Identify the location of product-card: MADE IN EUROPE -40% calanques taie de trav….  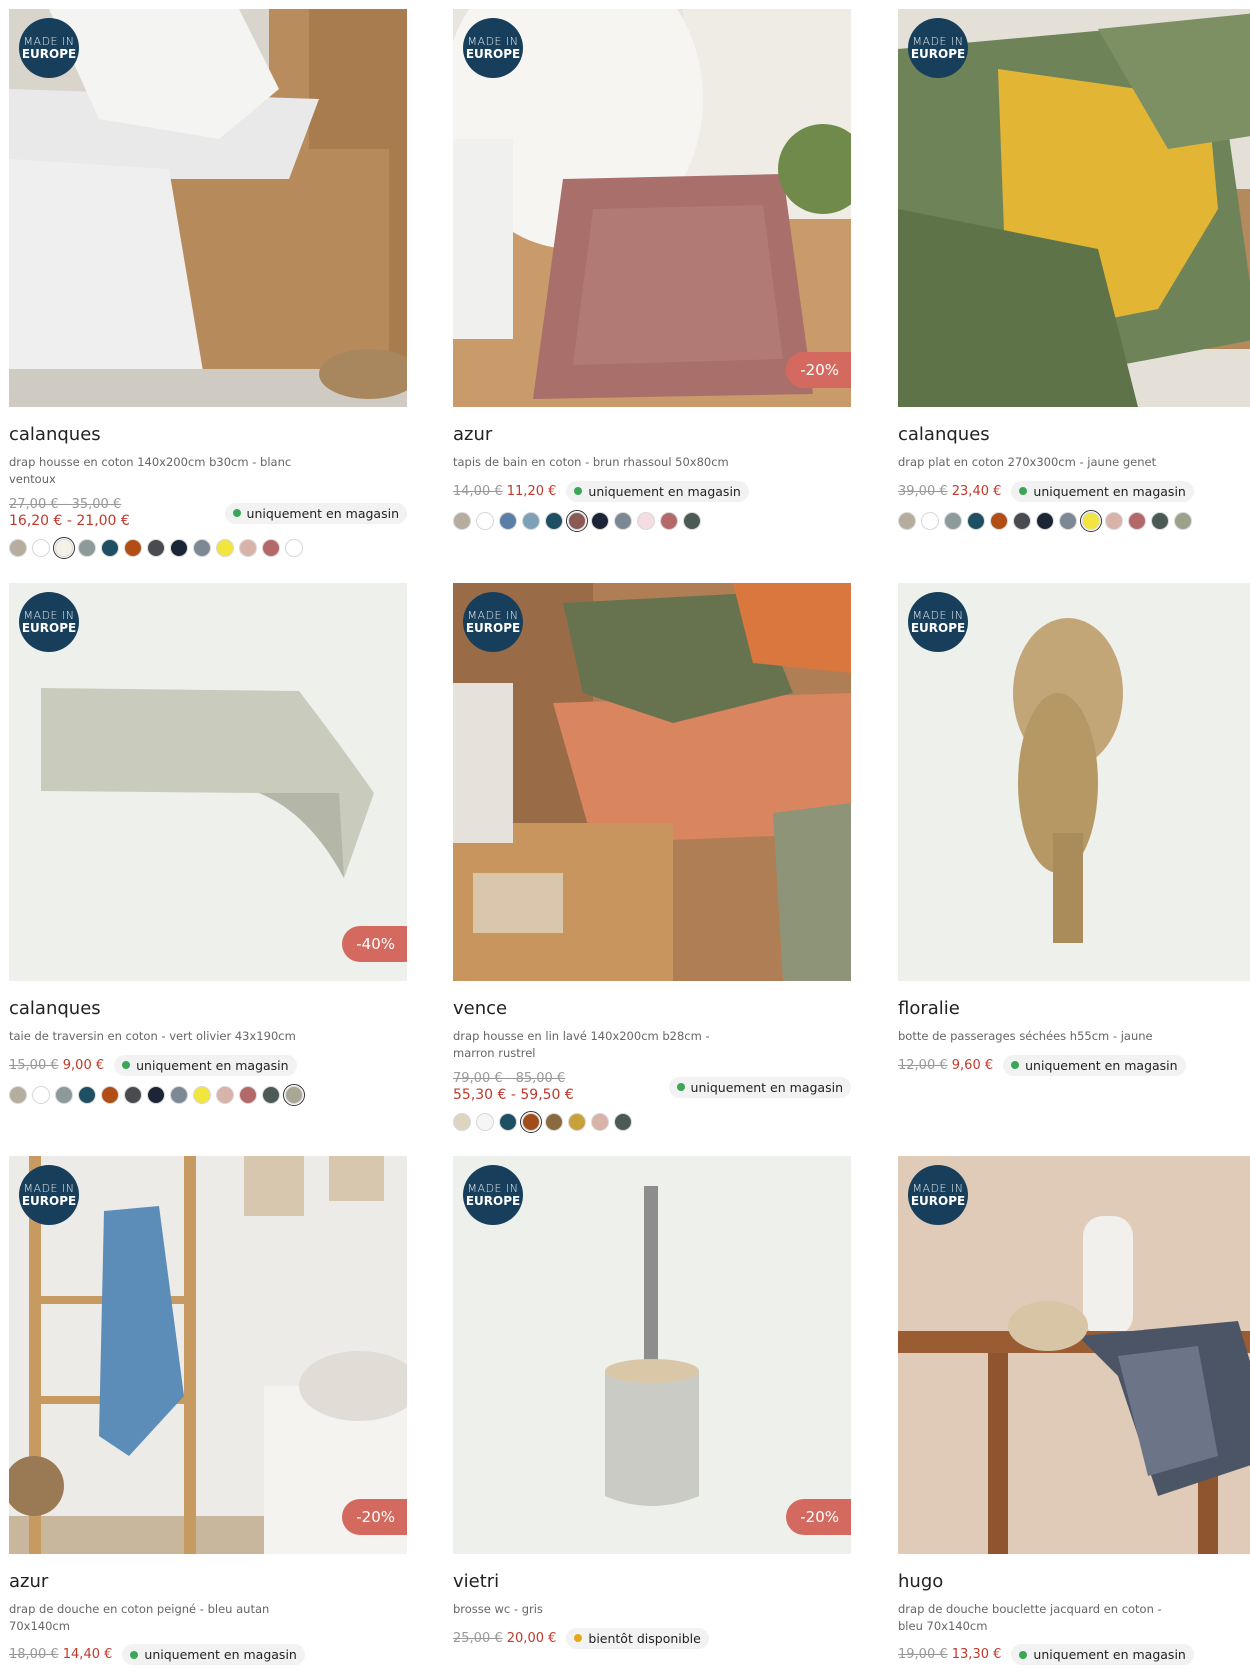
(208, 844).